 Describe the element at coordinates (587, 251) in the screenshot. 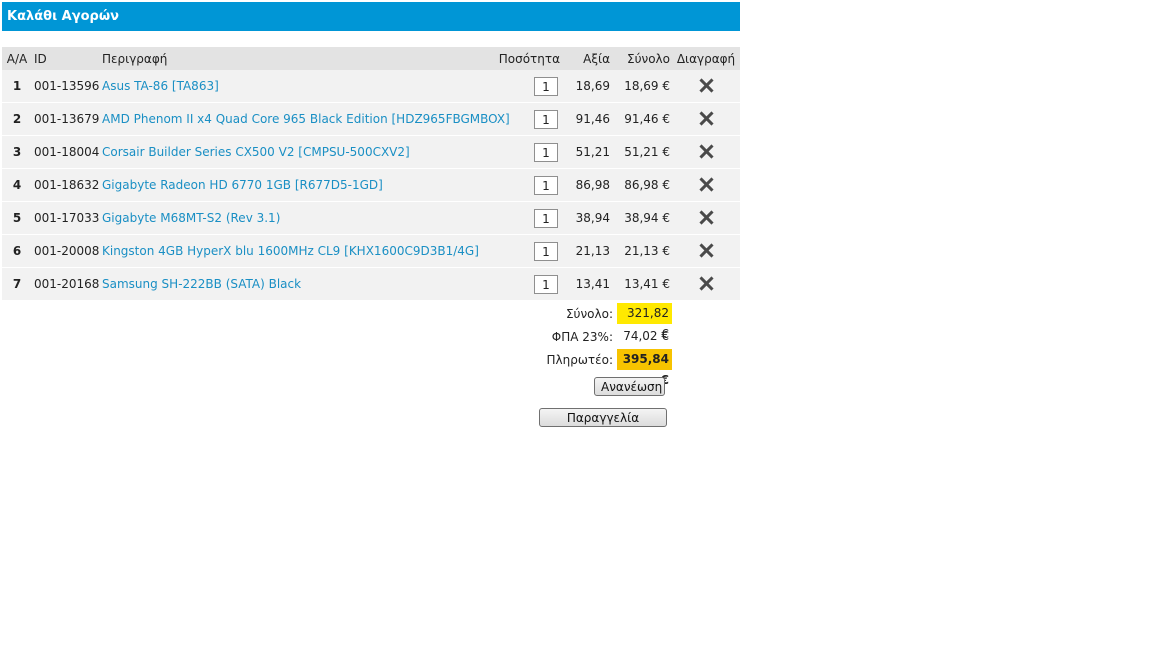

I see `unit-value: 21,13` at that location.